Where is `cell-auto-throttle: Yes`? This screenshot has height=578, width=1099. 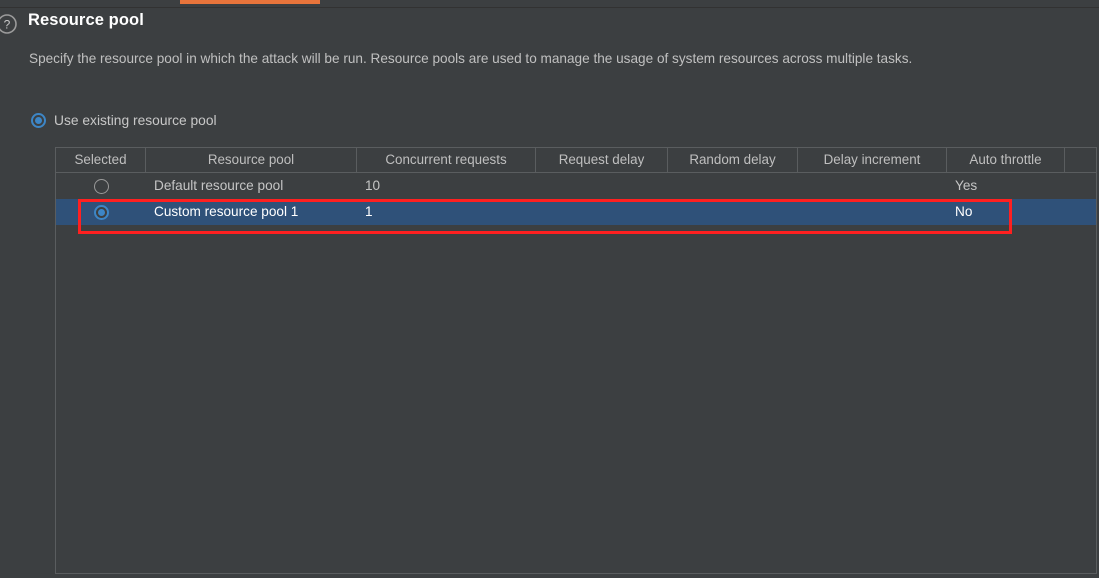 cell-auto-throttle: Yes is located at coordinates (966, 185).